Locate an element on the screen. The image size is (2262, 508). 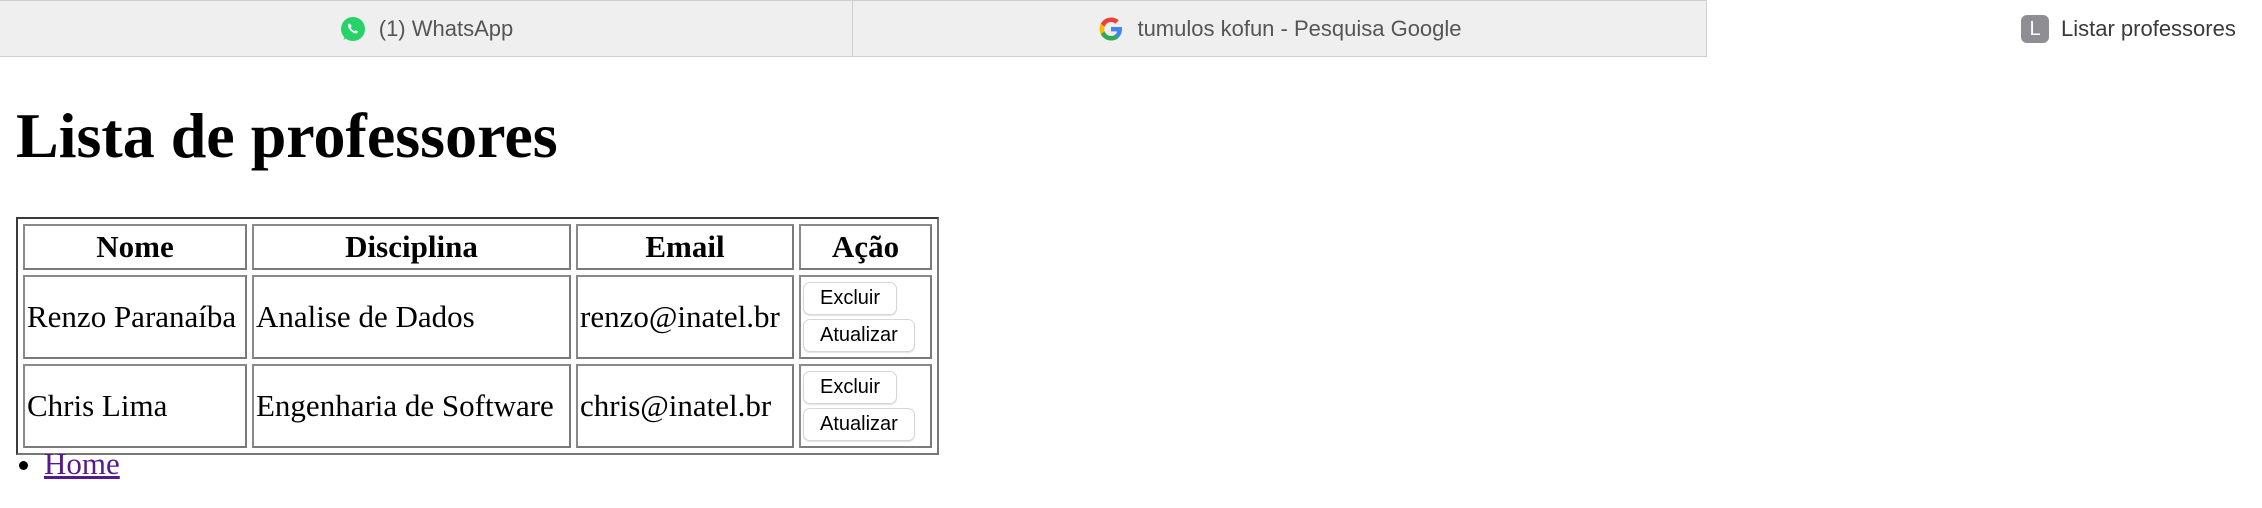
list-item: Home is located at coordinates (82, 464).